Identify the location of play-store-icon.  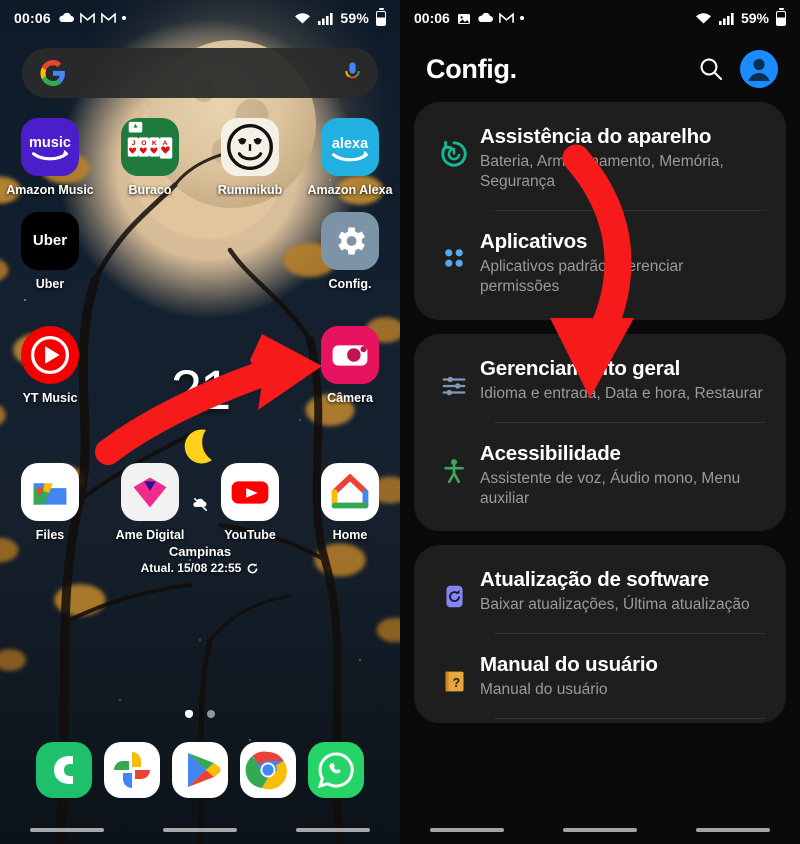
(200, 770).